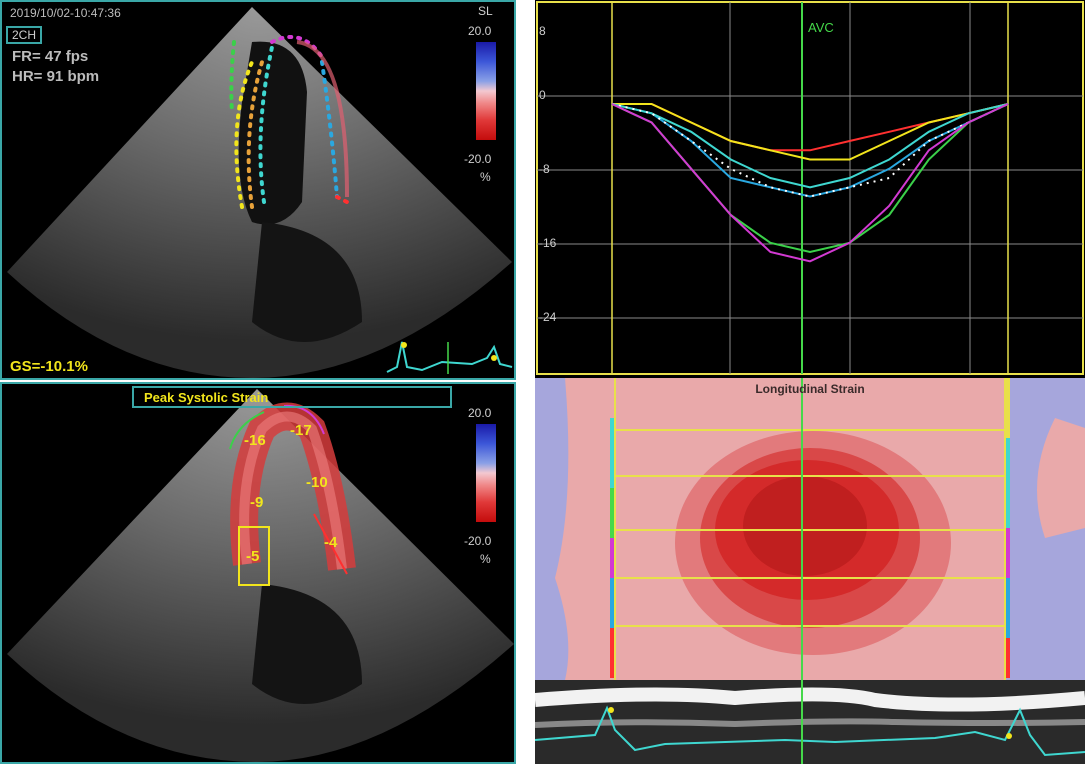 This screenshot has height=764, width=1085. I want to click on mmode-ecg-panel, so click(810, 722).